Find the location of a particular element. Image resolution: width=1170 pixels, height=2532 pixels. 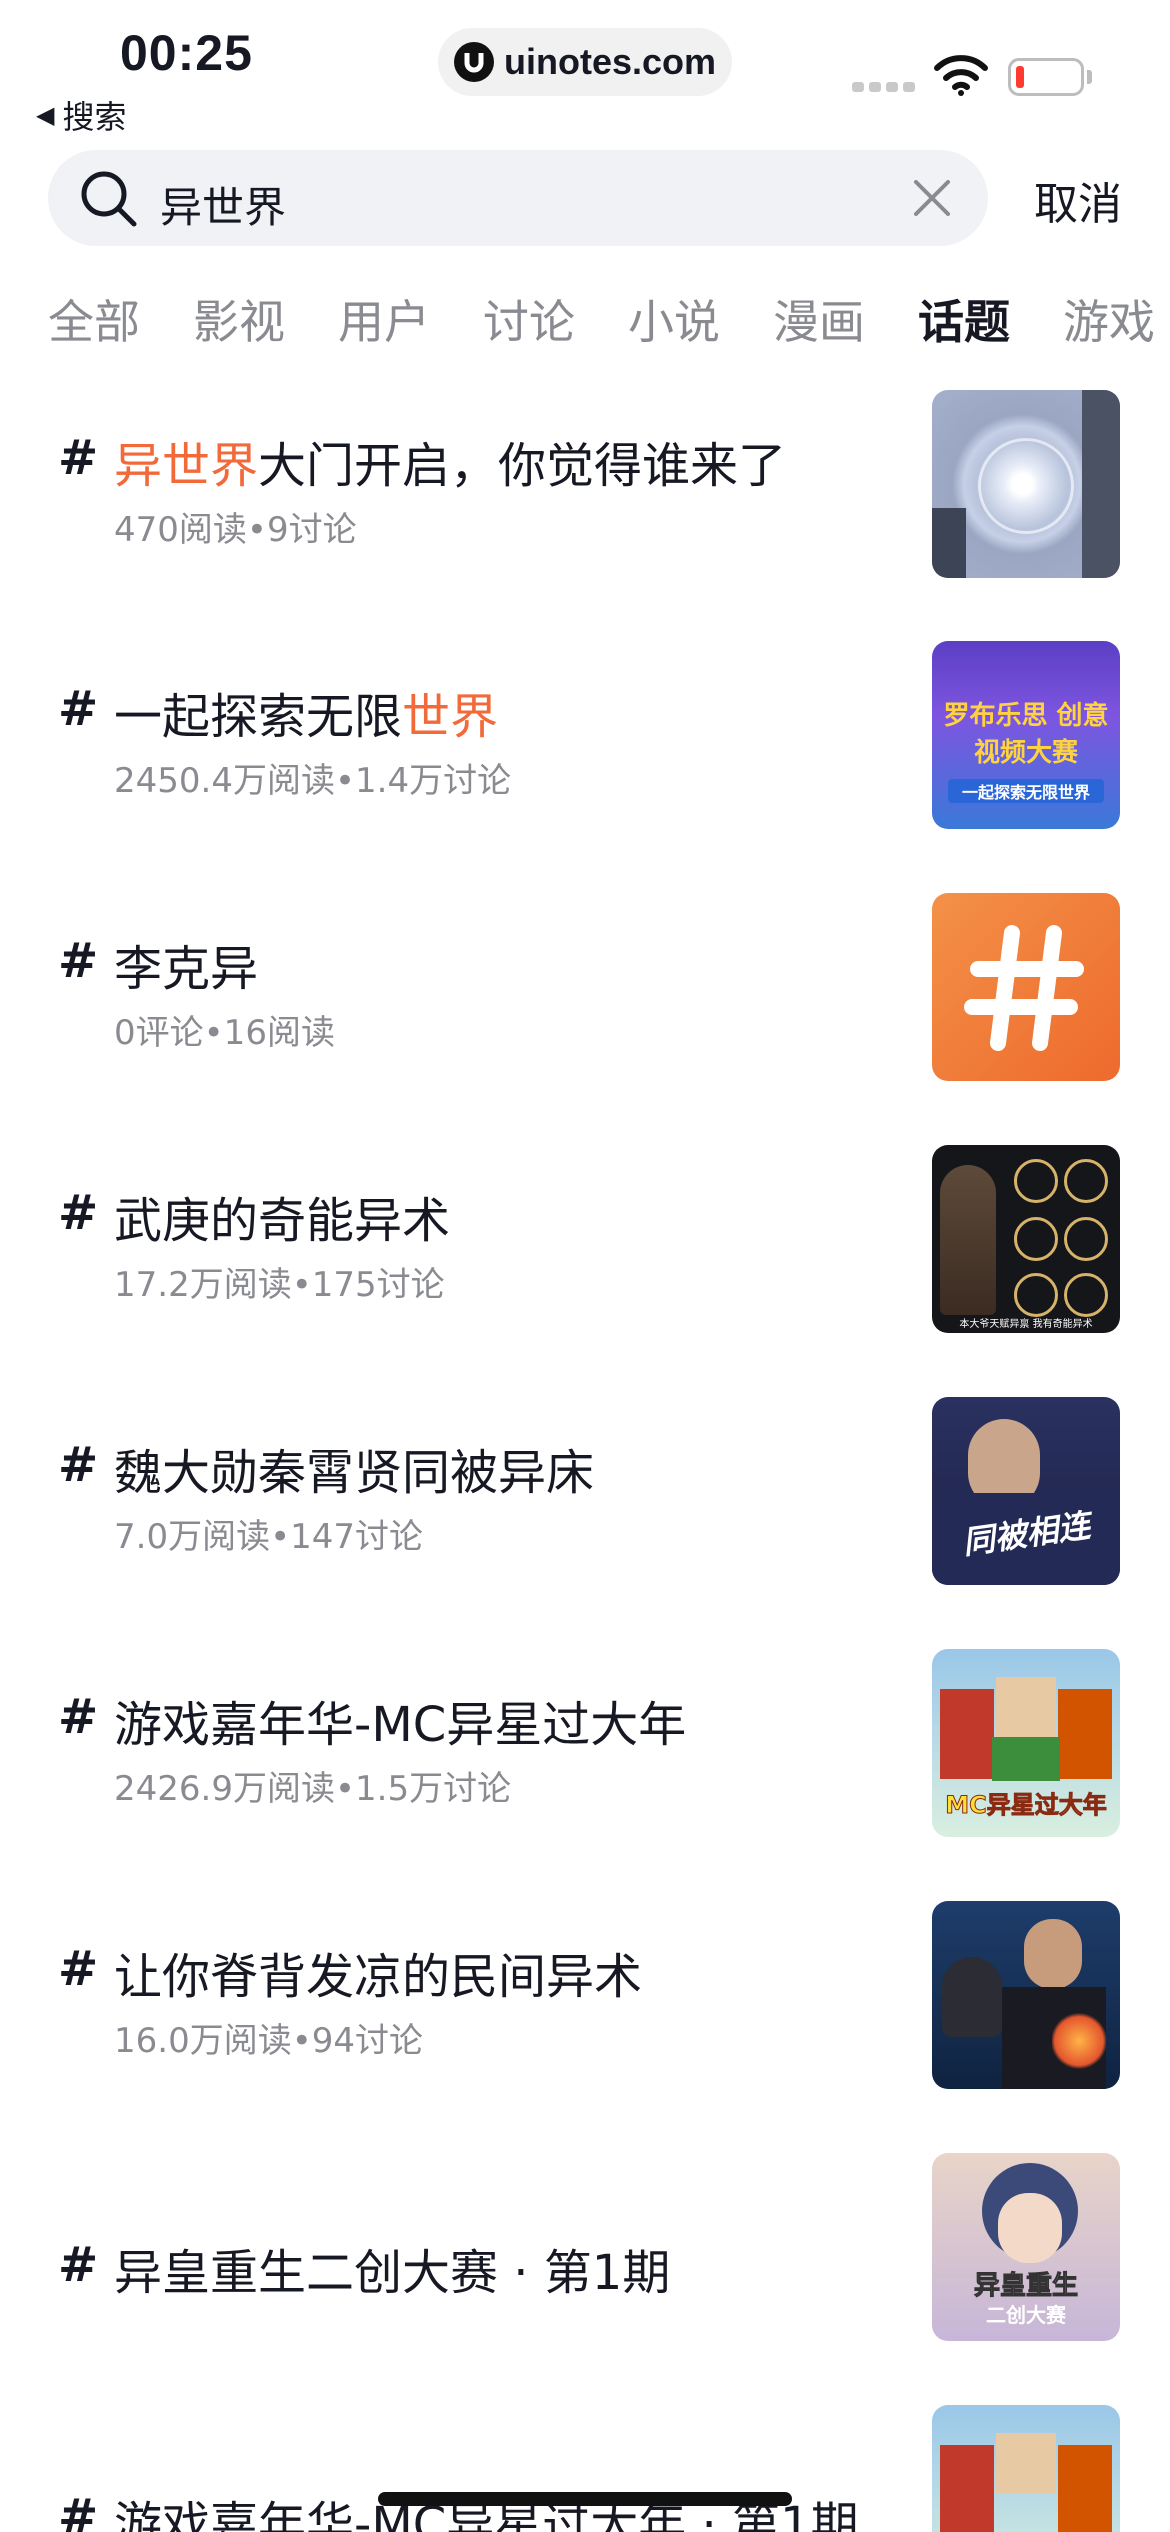

topic-title: 魏大勋秦霄贤同被异床 is located at coordinates (354, 1473).